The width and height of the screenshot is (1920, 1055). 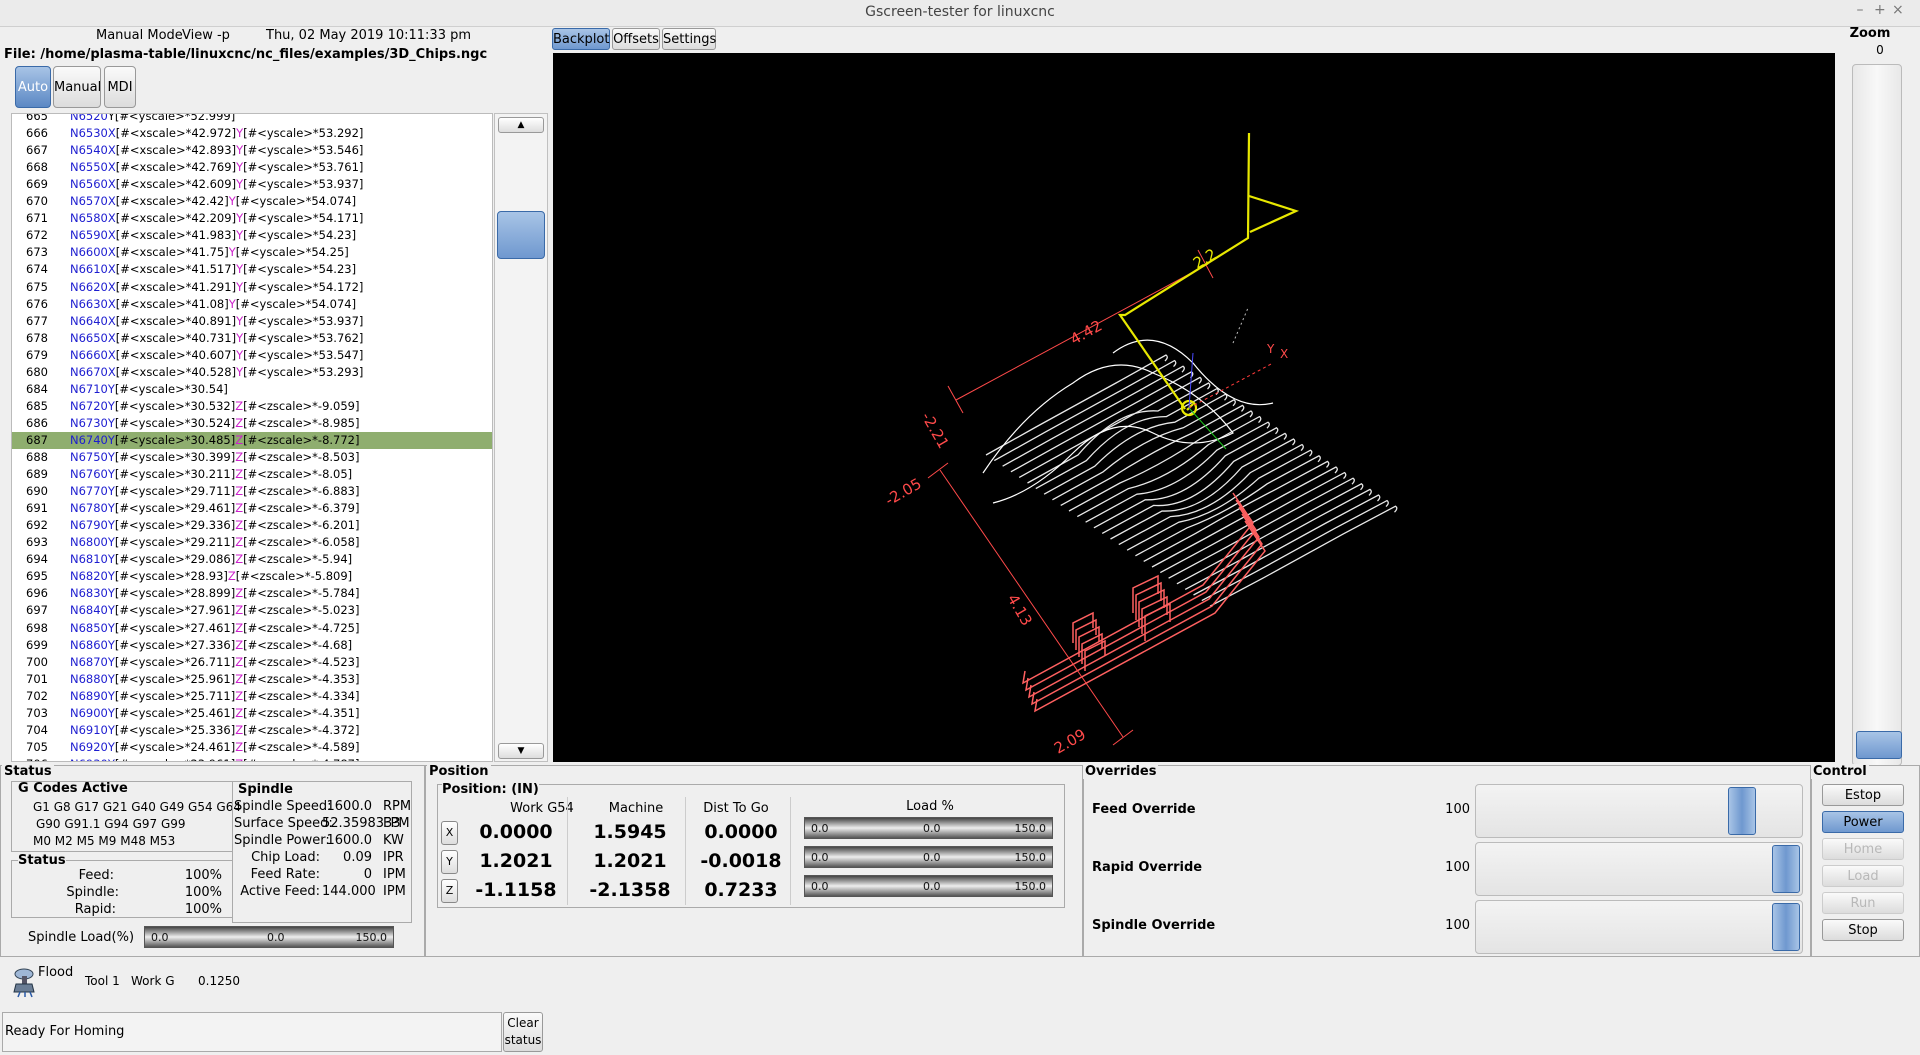 I want to click on manual-mode-button: Manual, so click(x=77, y=87).